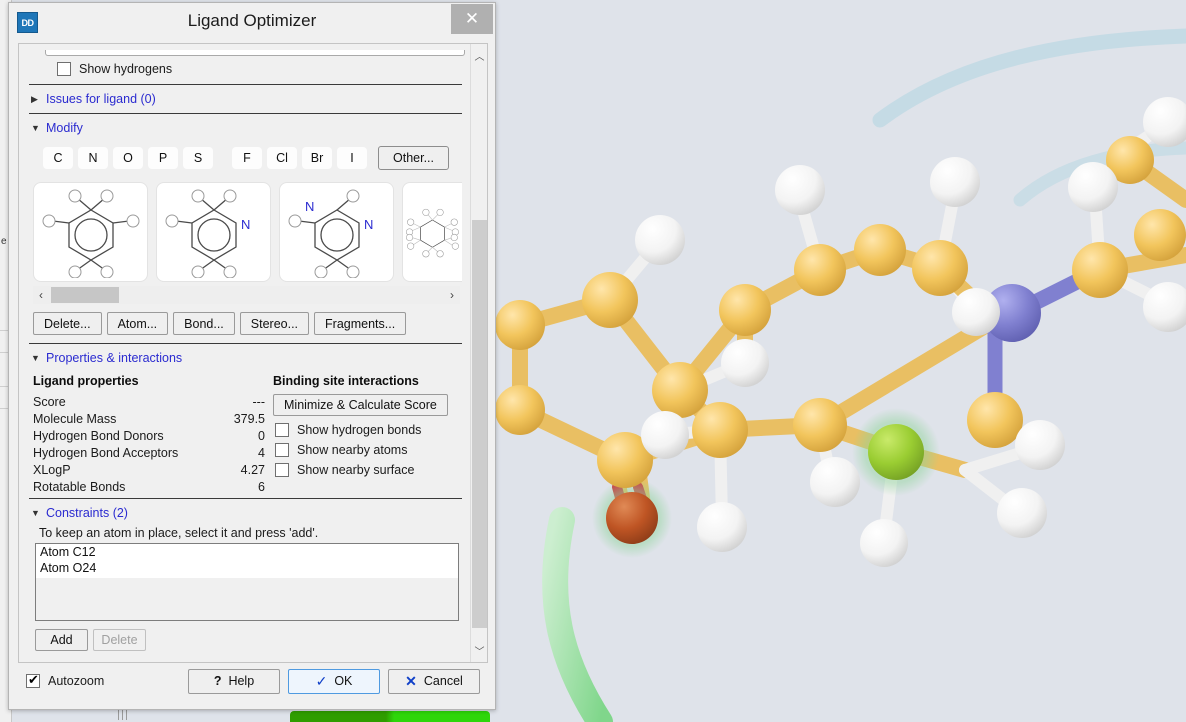  What do you see at coordinates (217, 681) in the screenshot?
I see `question-mark-icon: ?` at bounding box center [217, 681].